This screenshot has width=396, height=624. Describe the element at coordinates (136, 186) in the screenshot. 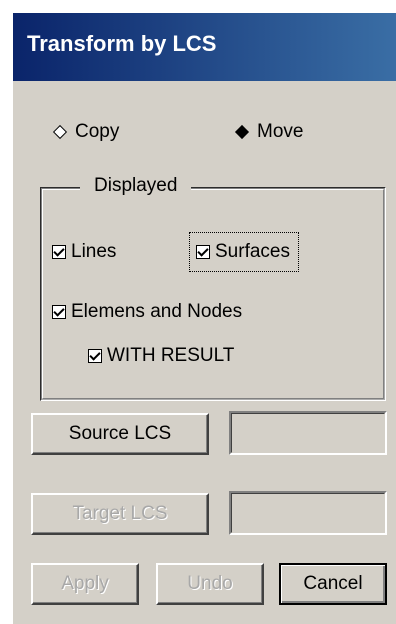

I see `displayed-legend: Displayed` at that location.